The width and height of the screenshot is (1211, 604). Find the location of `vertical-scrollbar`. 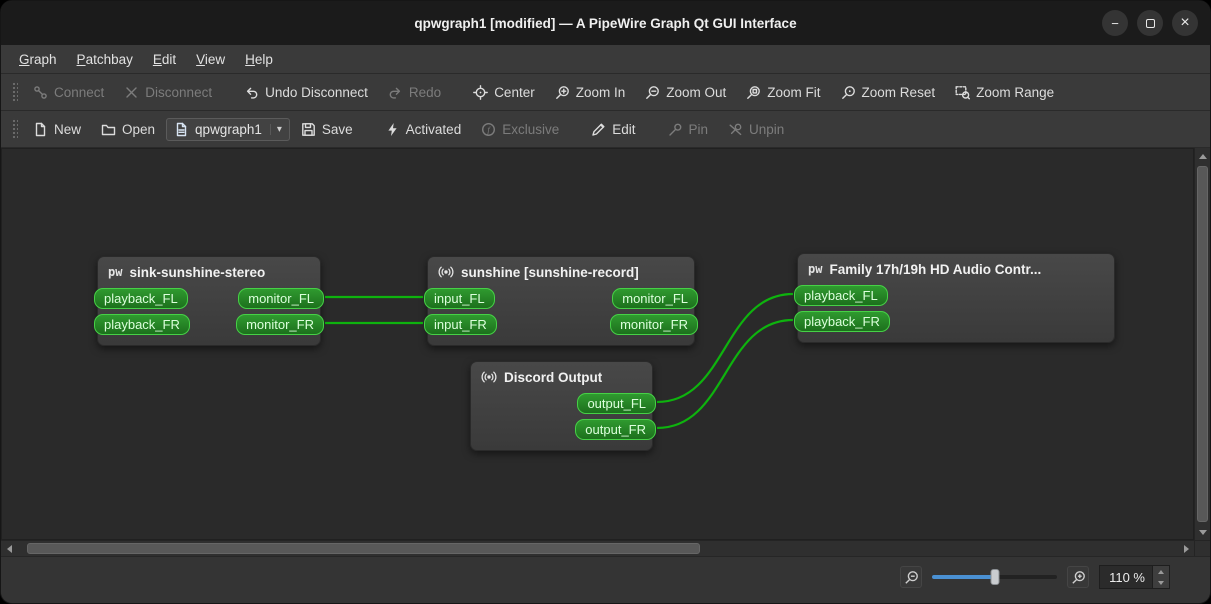

vertical-scrollbar is located at coordinates (1202, 344).